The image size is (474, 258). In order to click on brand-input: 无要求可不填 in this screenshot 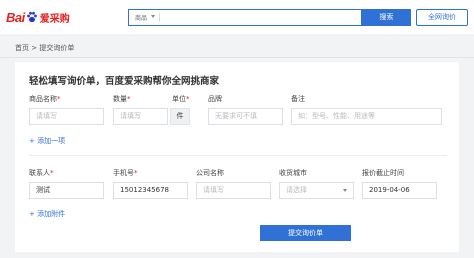, I will do `click(245, 116)`.